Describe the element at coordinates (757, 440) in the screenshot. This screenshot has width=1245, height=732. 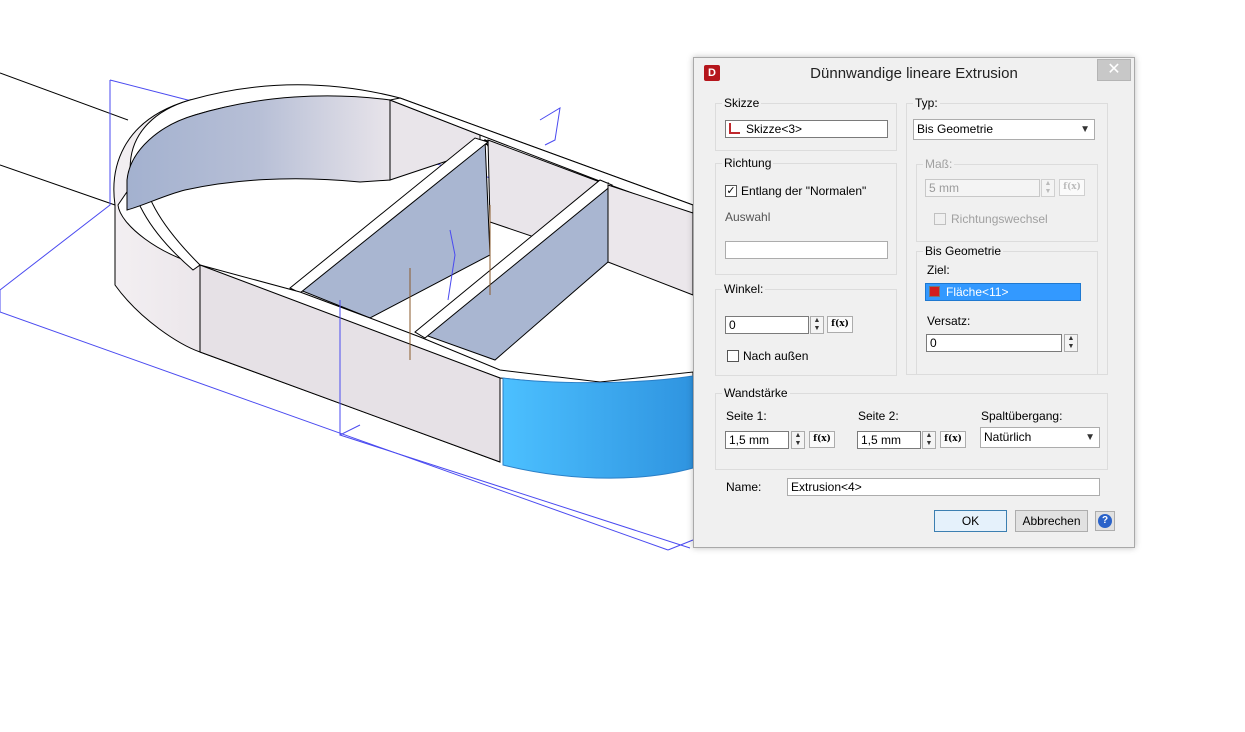
I see `seite1-input: 1,5 mm` at that location.